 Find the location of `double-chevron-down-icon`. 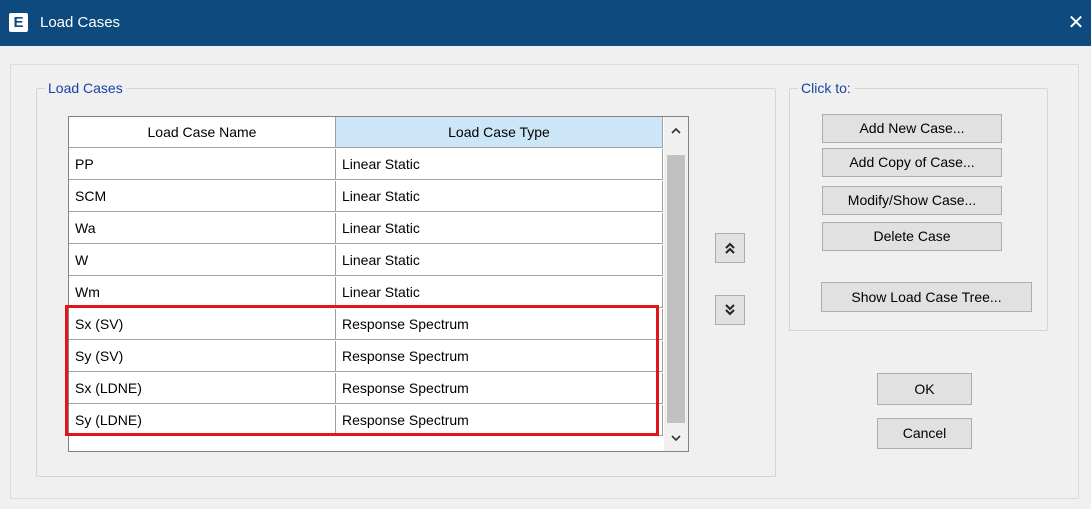

double-chevron-down-icon is located at coordinates (730, 310).